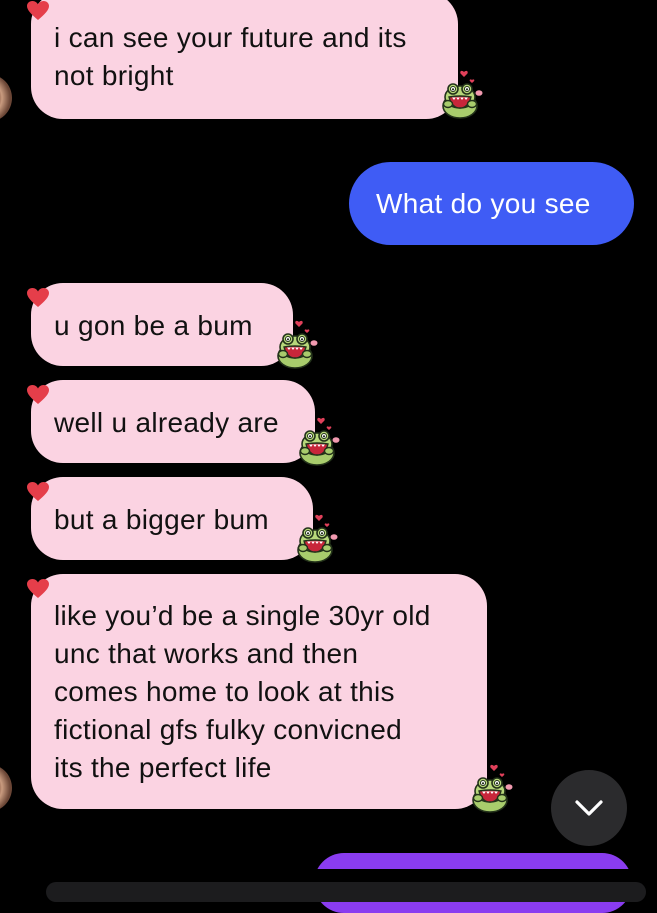  I want to click on message-text-line: like you’d be a single 30yr old, so click(242, 615).